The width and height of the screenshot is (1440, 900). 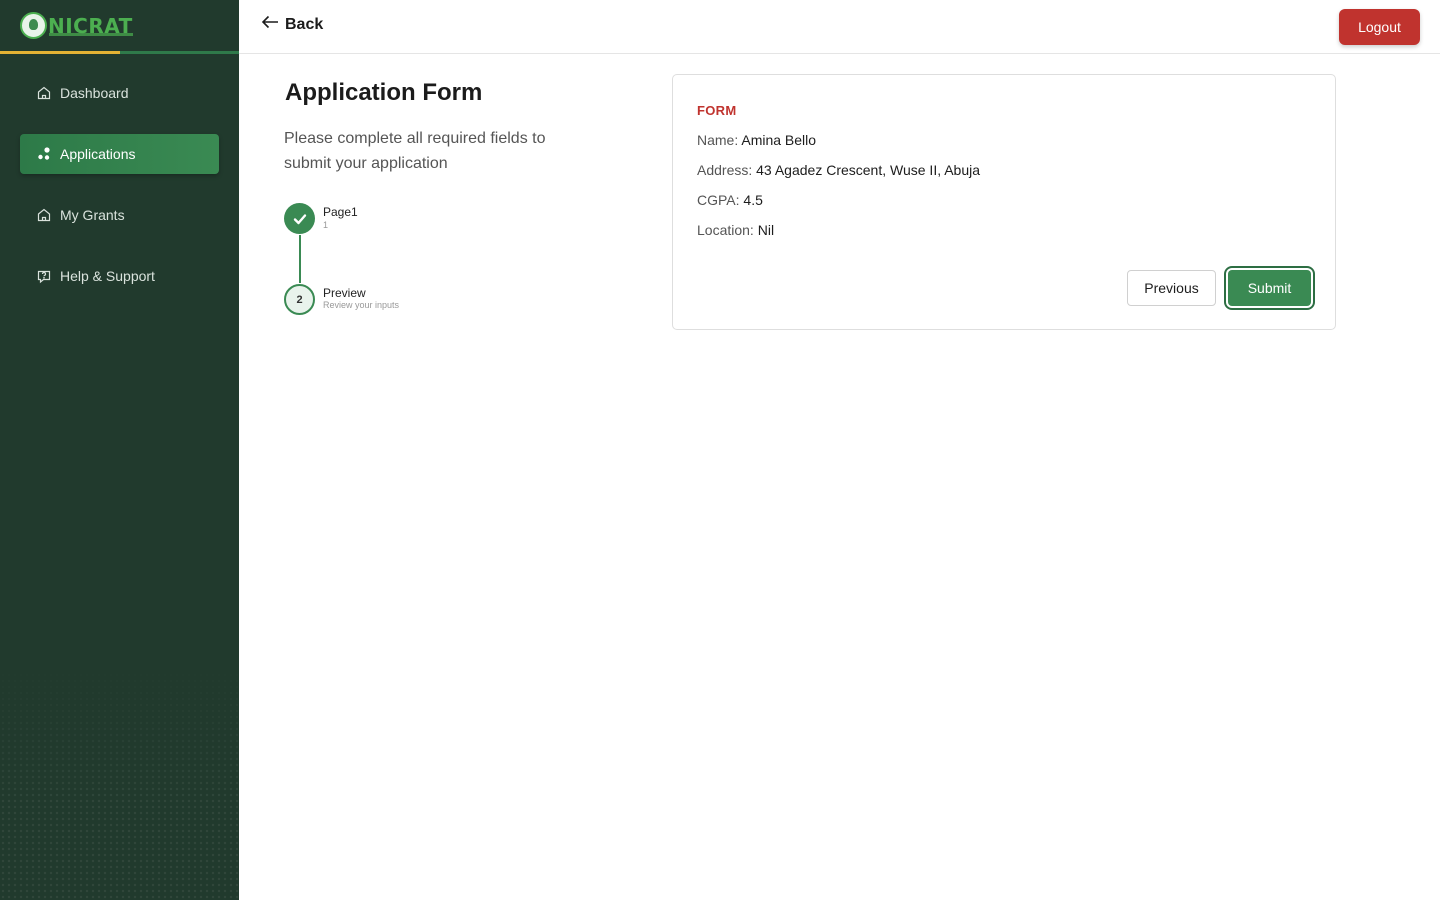 I want to click on back-button: Back, so click(x=292, y=24).